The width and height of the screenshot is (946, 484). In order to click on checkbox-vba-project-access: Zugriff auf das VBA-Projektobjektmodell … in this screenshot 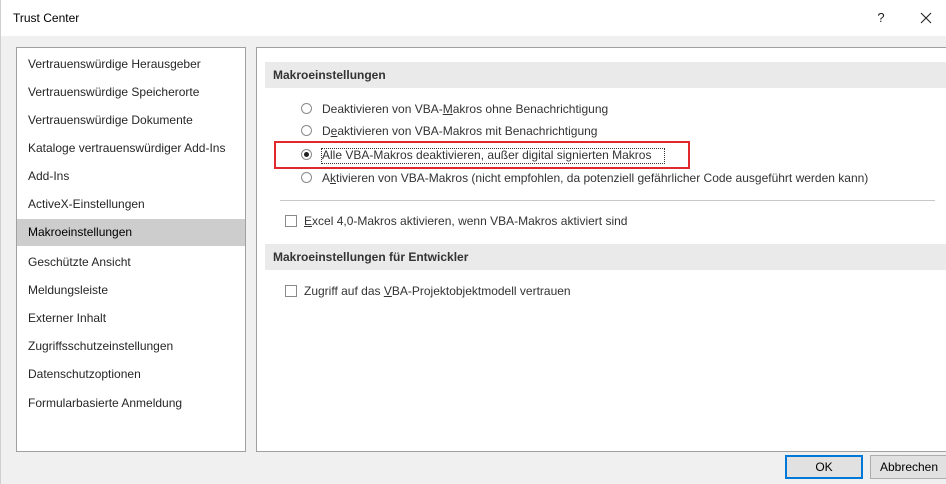, I will do `click(605, 291)`.